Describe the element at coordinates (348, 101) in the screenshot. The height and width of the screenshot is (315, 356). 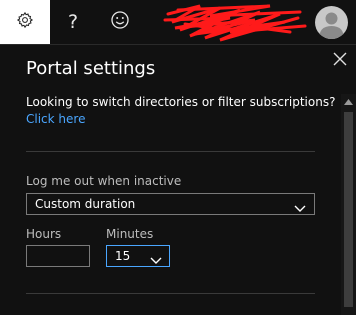
I see `scroll-up-arrow` at that location.